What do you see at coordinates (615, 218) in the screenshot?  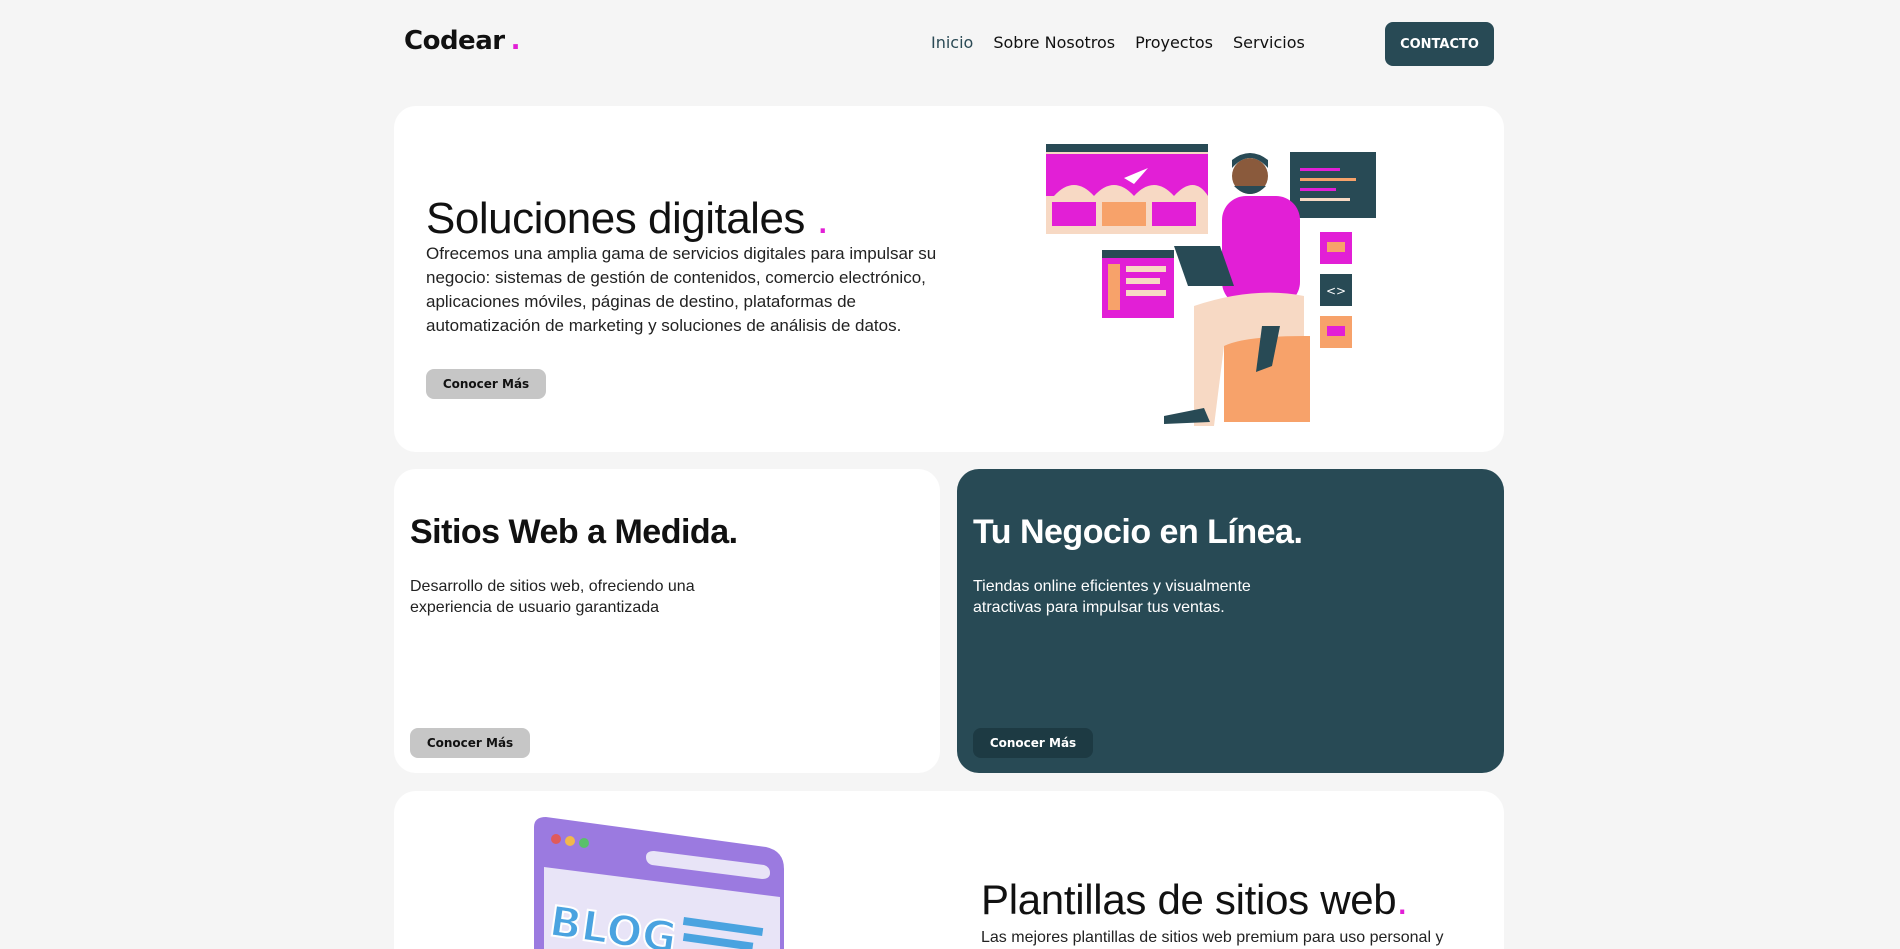 I see `hero-title-text: Soluciones digitales` at bounding box center [615, 218].